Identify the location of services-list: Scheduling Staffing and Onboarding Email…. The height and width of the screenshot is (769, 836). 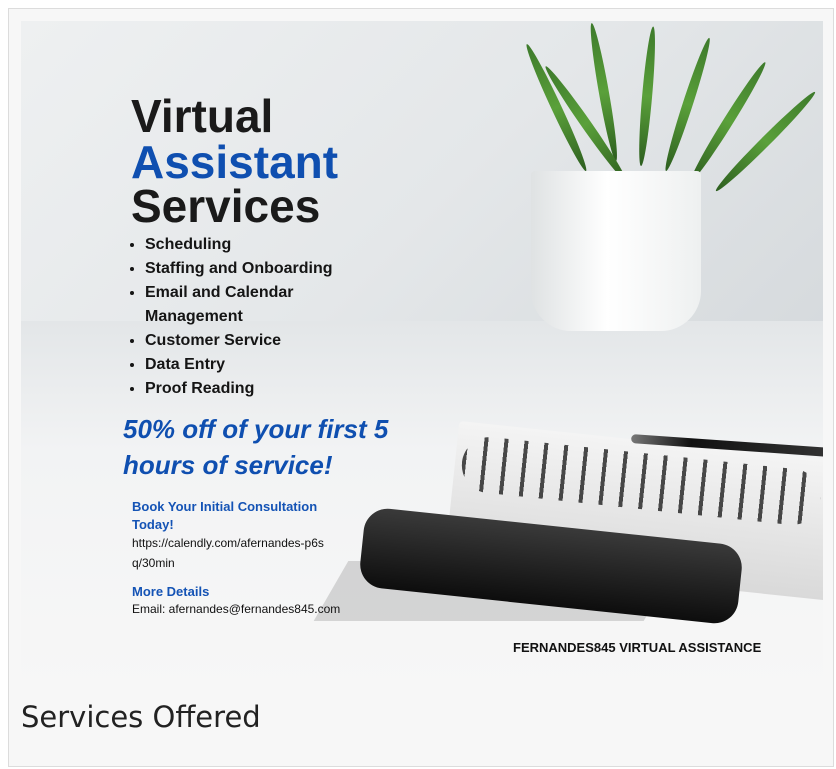
(253, 317).